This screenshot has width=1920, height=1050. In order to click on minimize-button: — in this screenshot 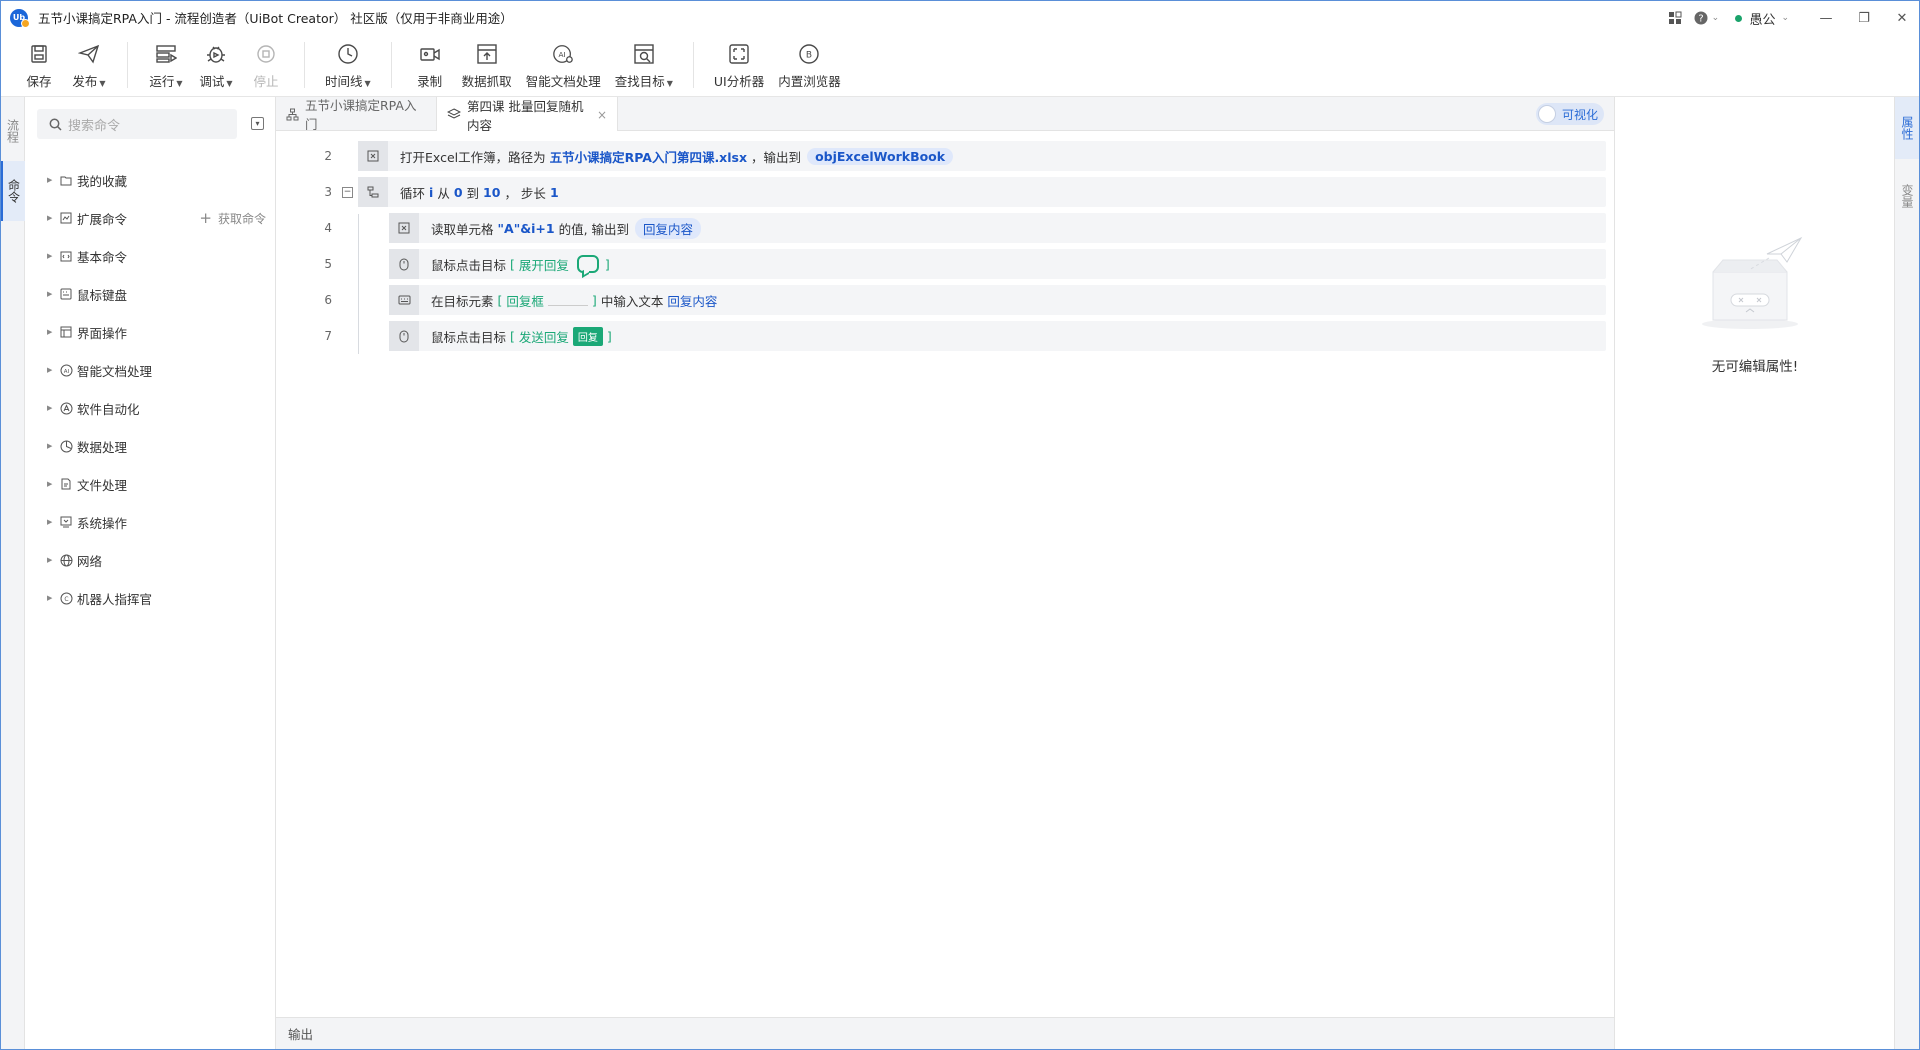, I will do `click(1826, 18)`.